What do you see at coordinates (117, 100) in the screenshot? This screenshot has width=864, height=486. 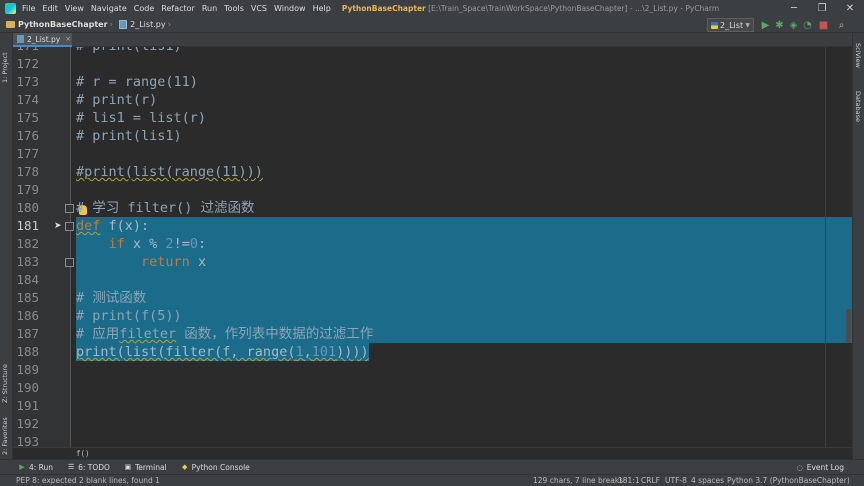 I see `code-line: # print(r)` at bounding box center [117, 100].